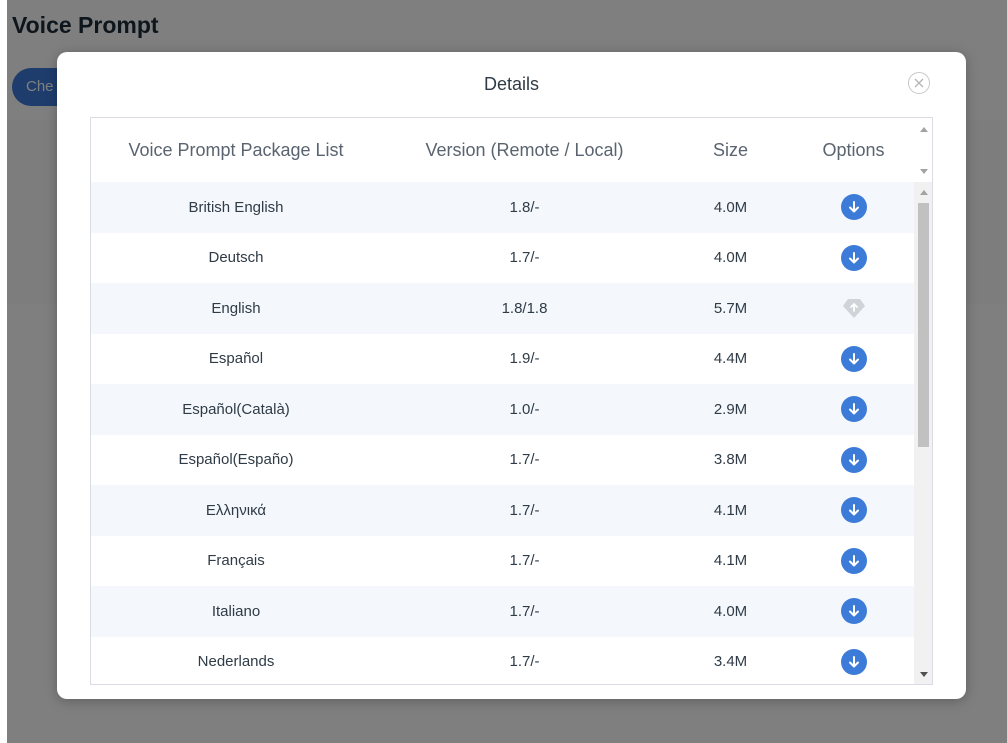 The image size is (1007, 743). Describe the element at coordinates (502, 258) in the screenshot. I see `table-row: Deutsch 1.7/- 4.0M` at that location.